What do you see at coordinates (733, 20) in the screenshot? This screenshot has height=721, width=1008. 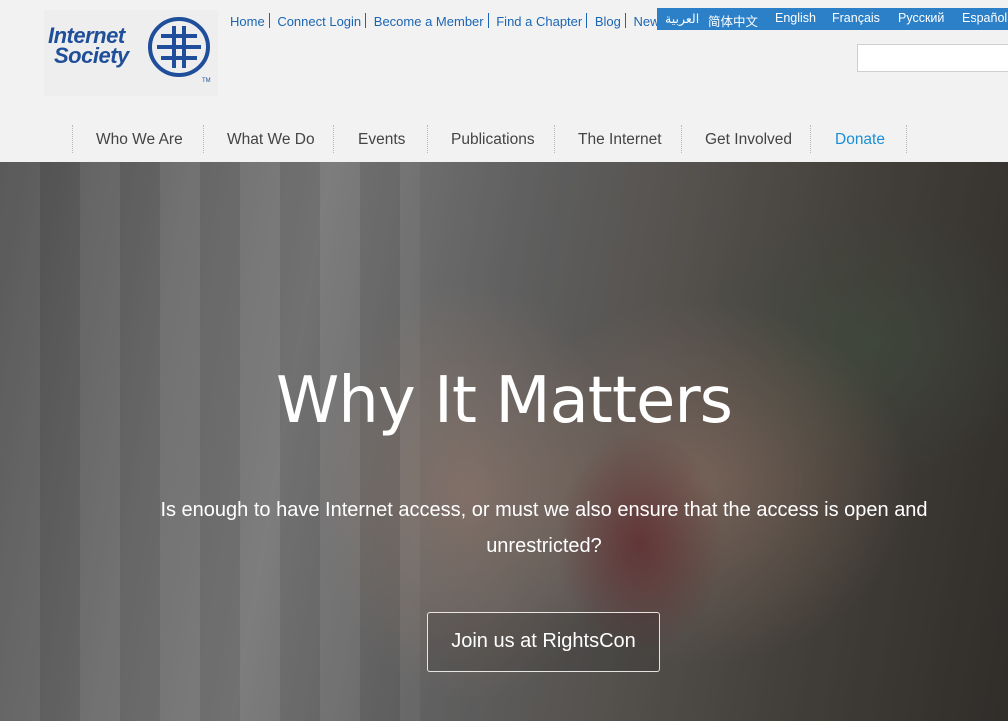 I see `language-chinese: 简体中文` at bounding box center [733, 20].